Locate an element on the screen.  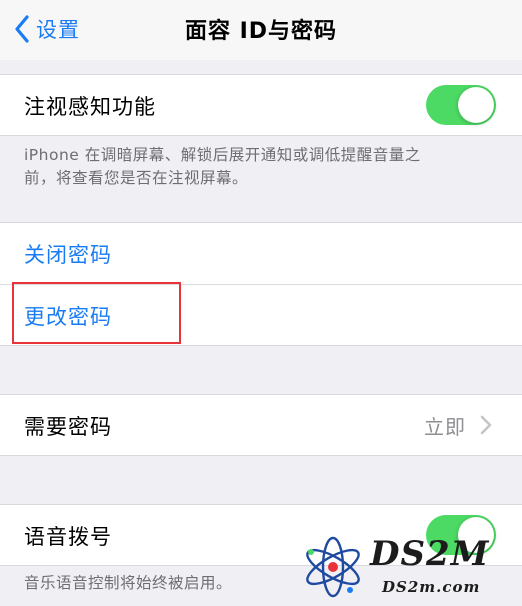
require-passcode-row: 需要密码 立即 is located at coordinates (261, 425).